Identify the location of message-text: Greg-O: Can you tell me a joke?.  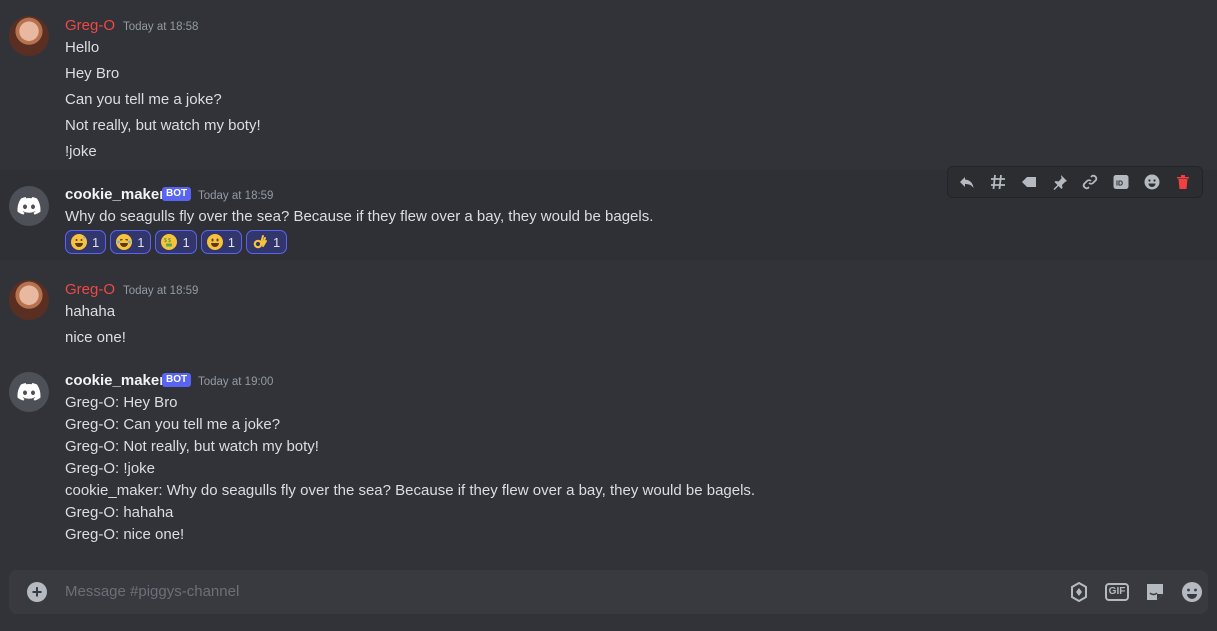
(173, 424).